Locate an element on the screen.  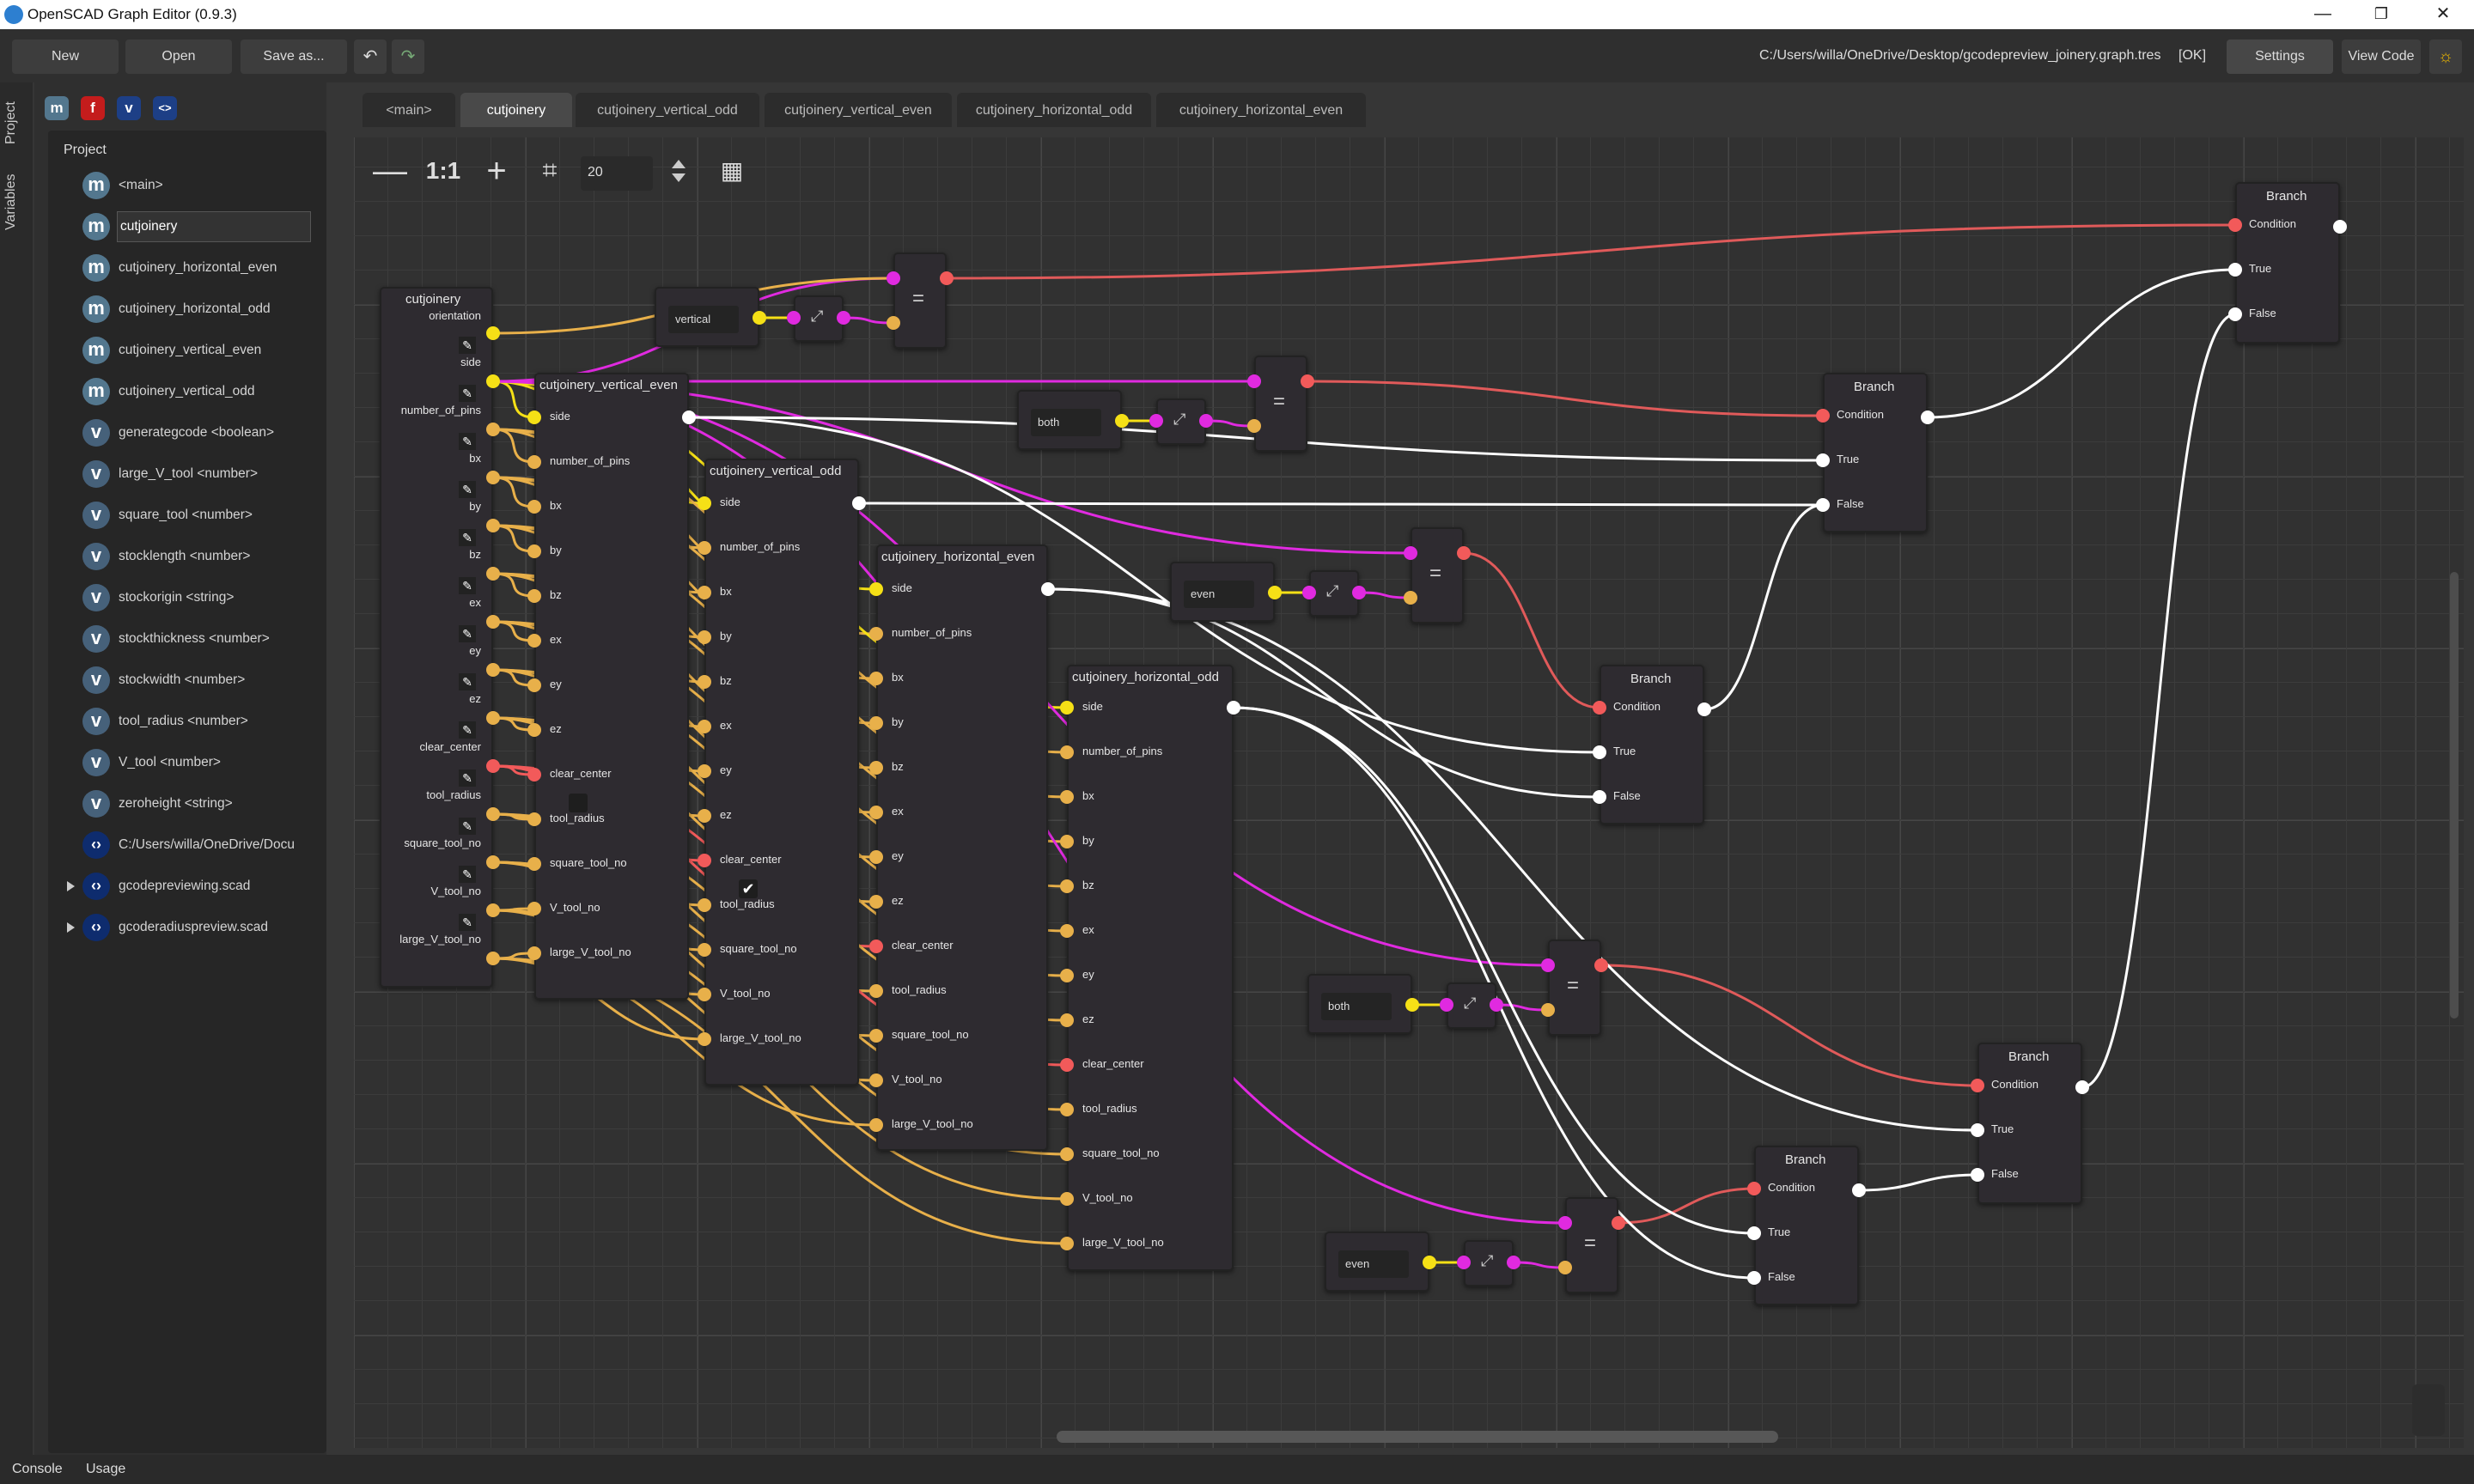
console-tab: Console is located at coordinates (37, 1470).